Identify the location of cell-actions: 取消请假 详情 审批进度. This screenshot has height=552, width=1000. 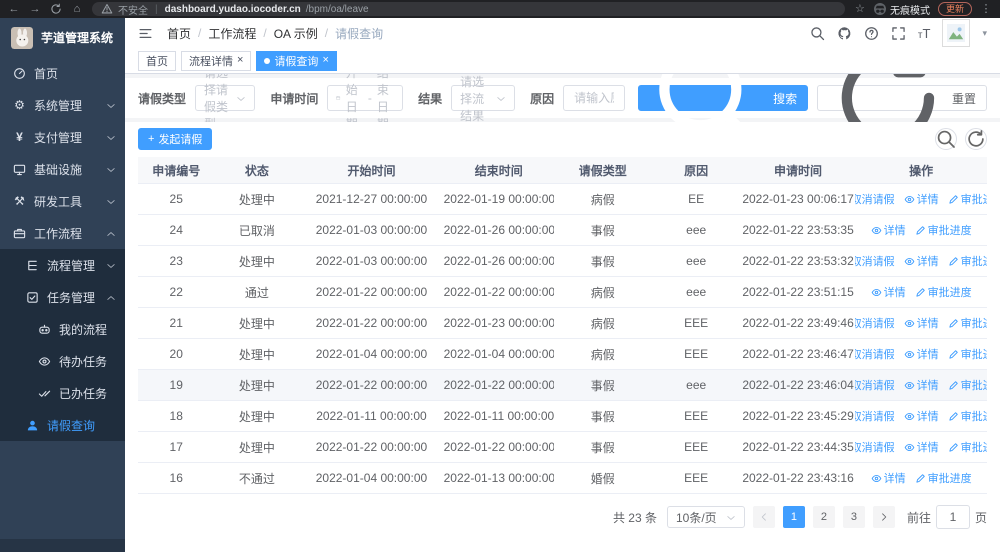
(921, 261).